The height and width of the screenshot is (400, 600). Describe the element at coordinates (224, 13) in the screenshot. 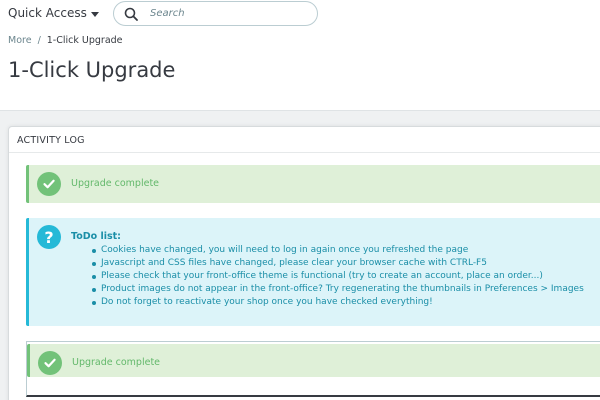

I see `search-input` at that location.